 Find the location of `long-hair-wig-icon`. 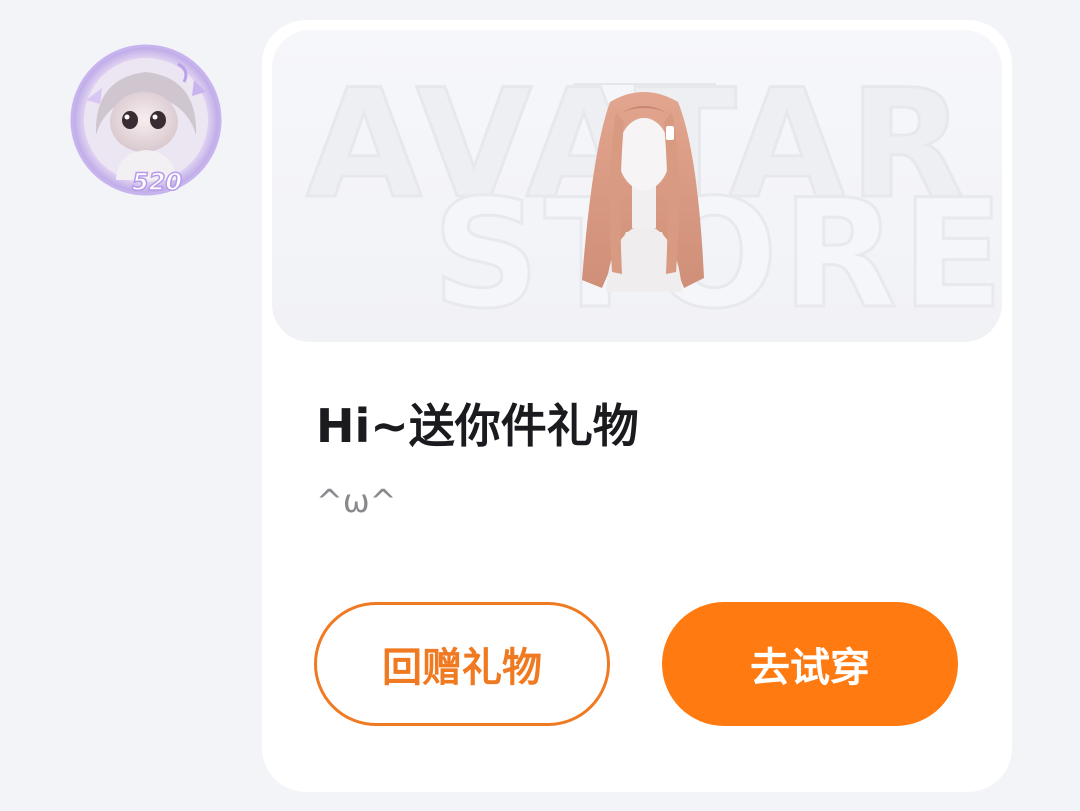

long-hair-wig-icon is located at coordinates (645, 187).